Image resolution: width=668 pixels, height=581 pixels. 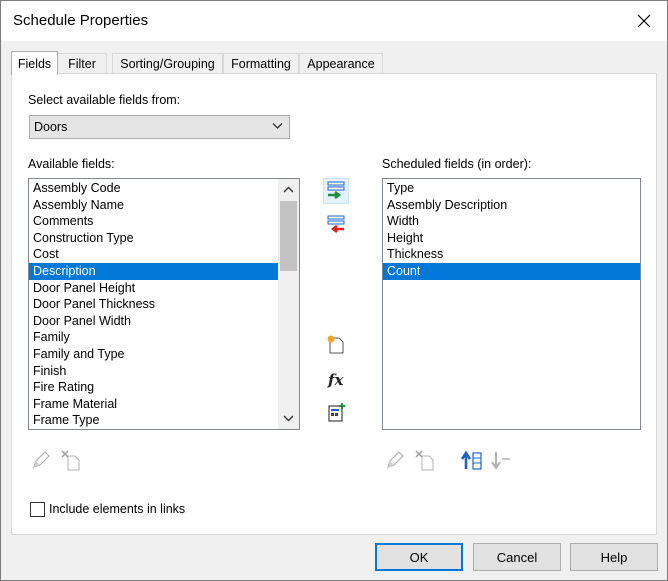 What do you see at coordinates (154, 188) in the screenshot?
I see `list-item: Assembly Code` at bounding box center [154, 188].